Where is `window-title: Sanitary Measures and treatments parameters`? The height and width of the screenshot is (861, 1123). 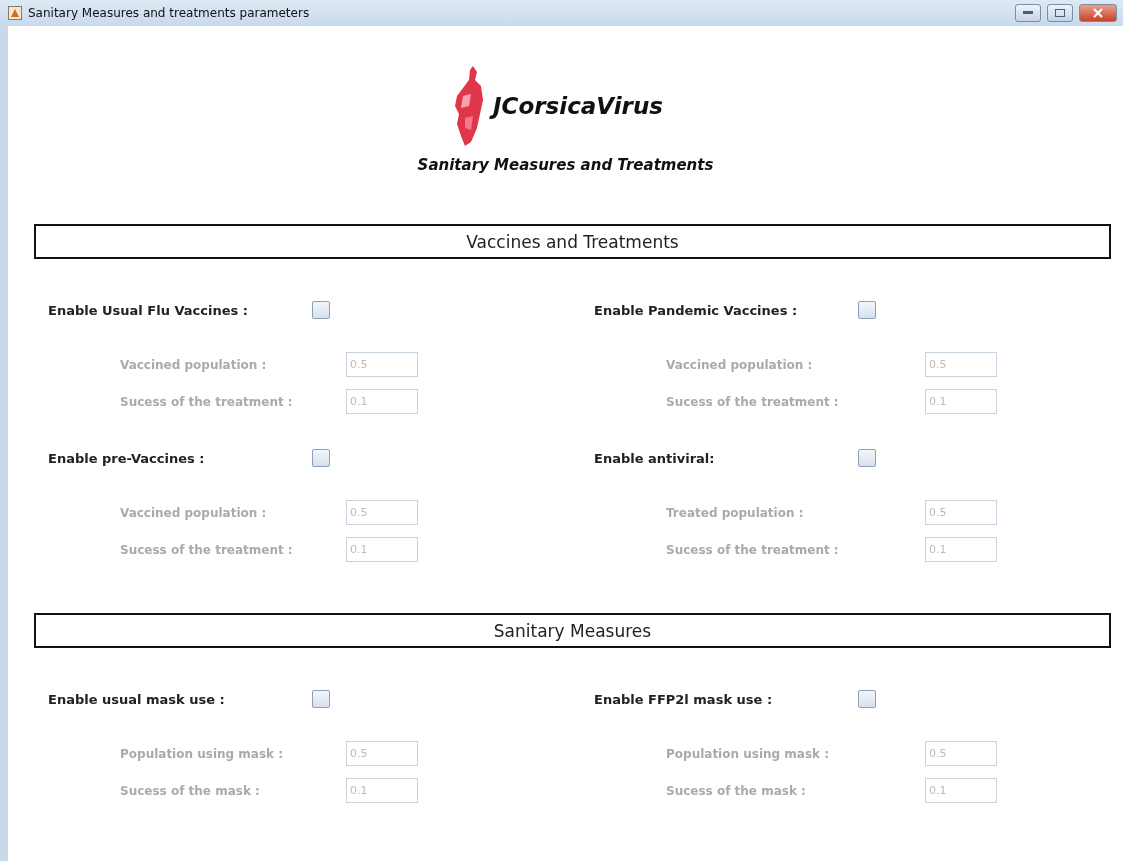 window-title: Sanitary Measures and treatments parameters is located at coordinates (169, 13).